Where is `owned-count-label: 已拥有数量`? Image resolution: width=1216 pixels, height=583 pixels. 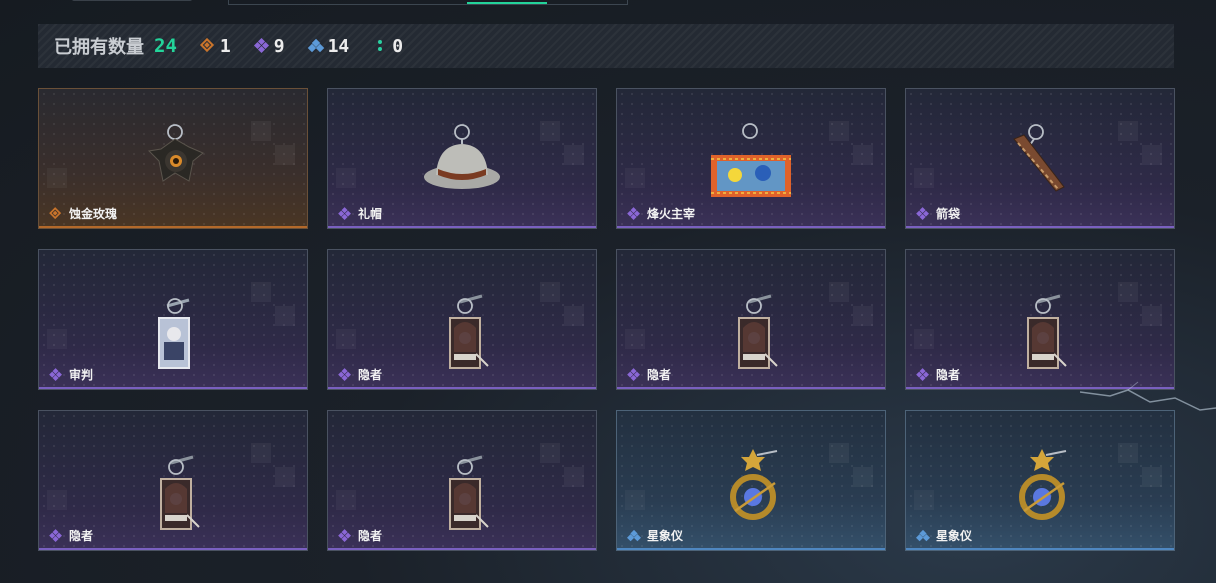
owned-count-label: 已拥有数量 is located at coordinates (99, 47).